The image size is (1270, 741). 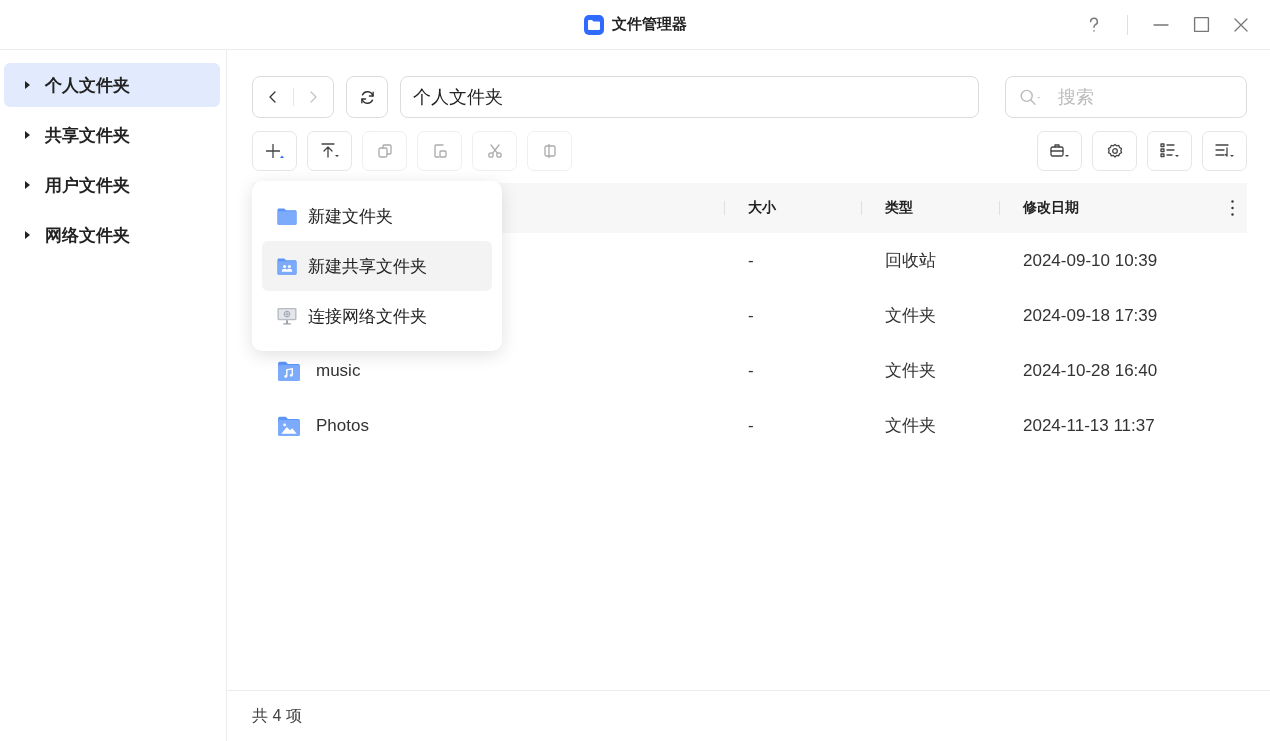 I want to click on app-folder-icon, so click(x=593, y=24).